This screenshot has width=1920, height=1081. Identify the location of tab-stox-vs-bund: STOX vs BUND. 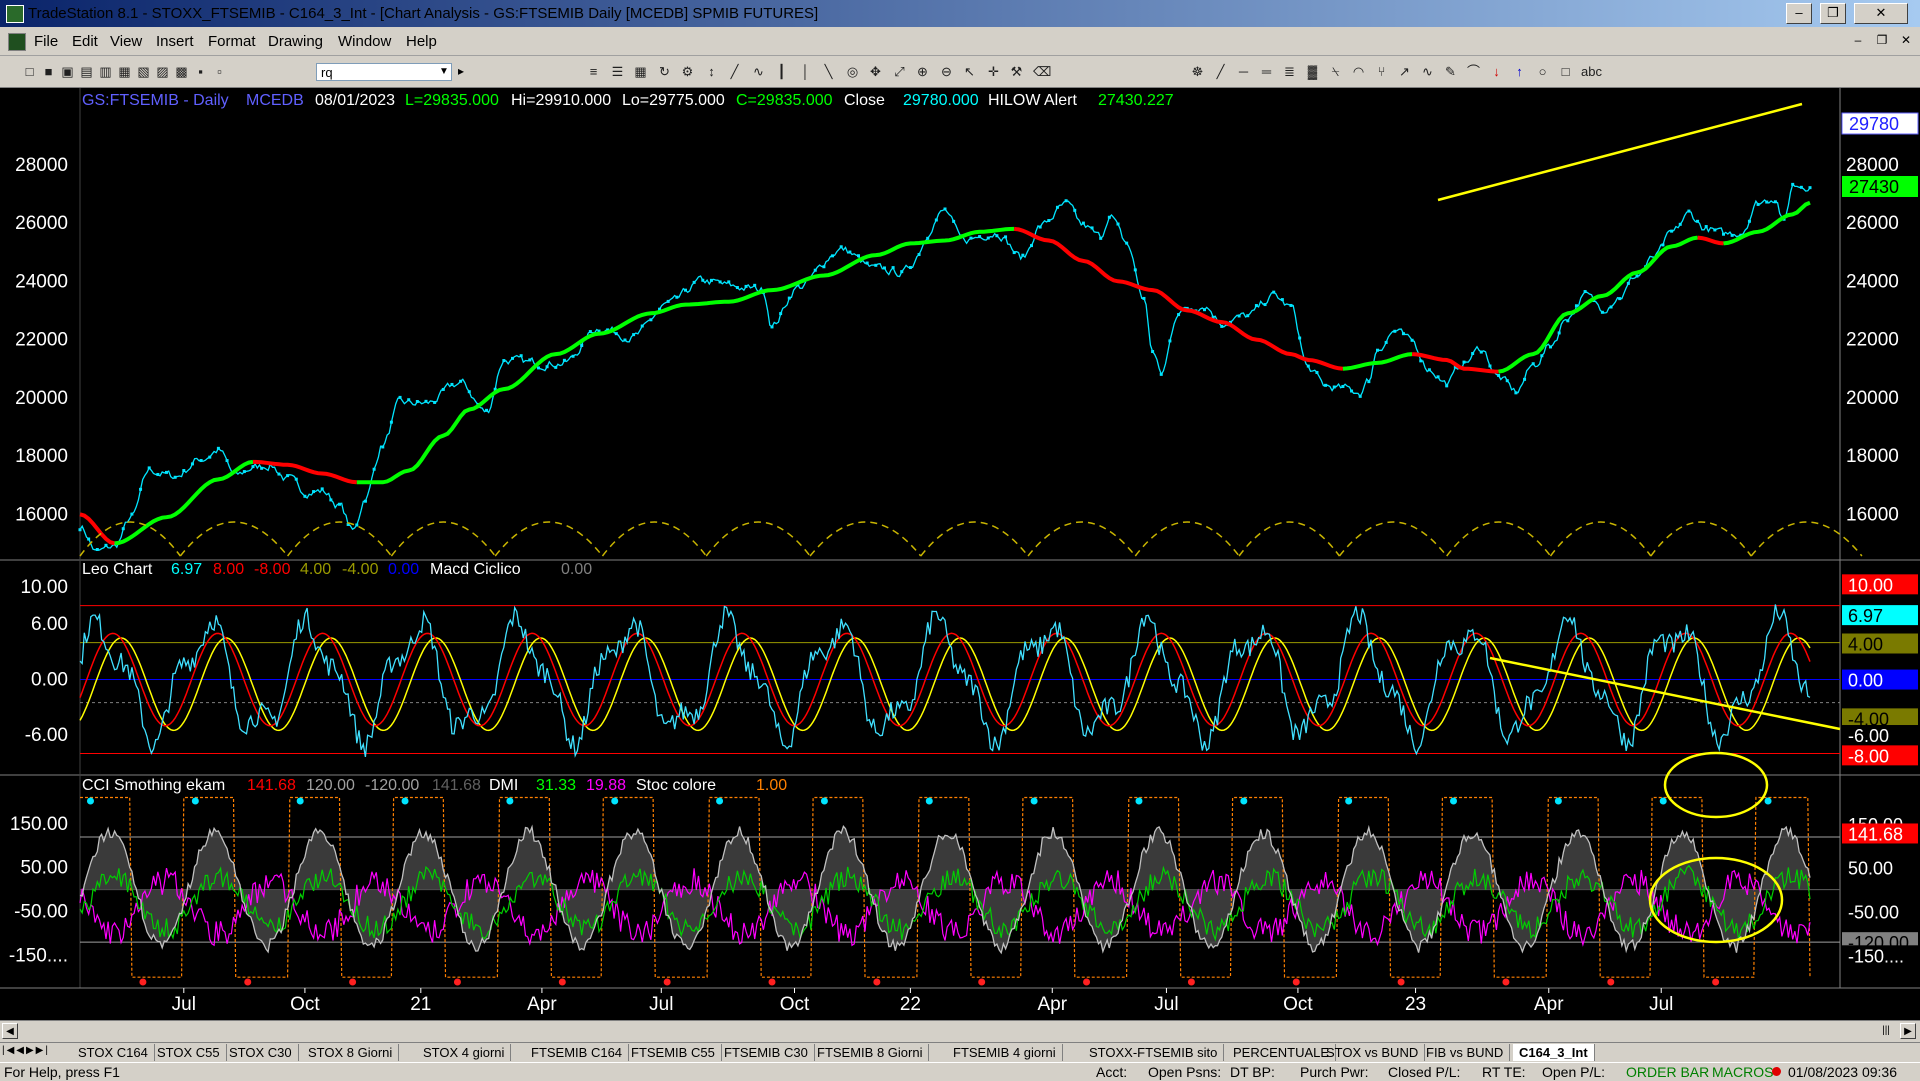
(1373, 1052).